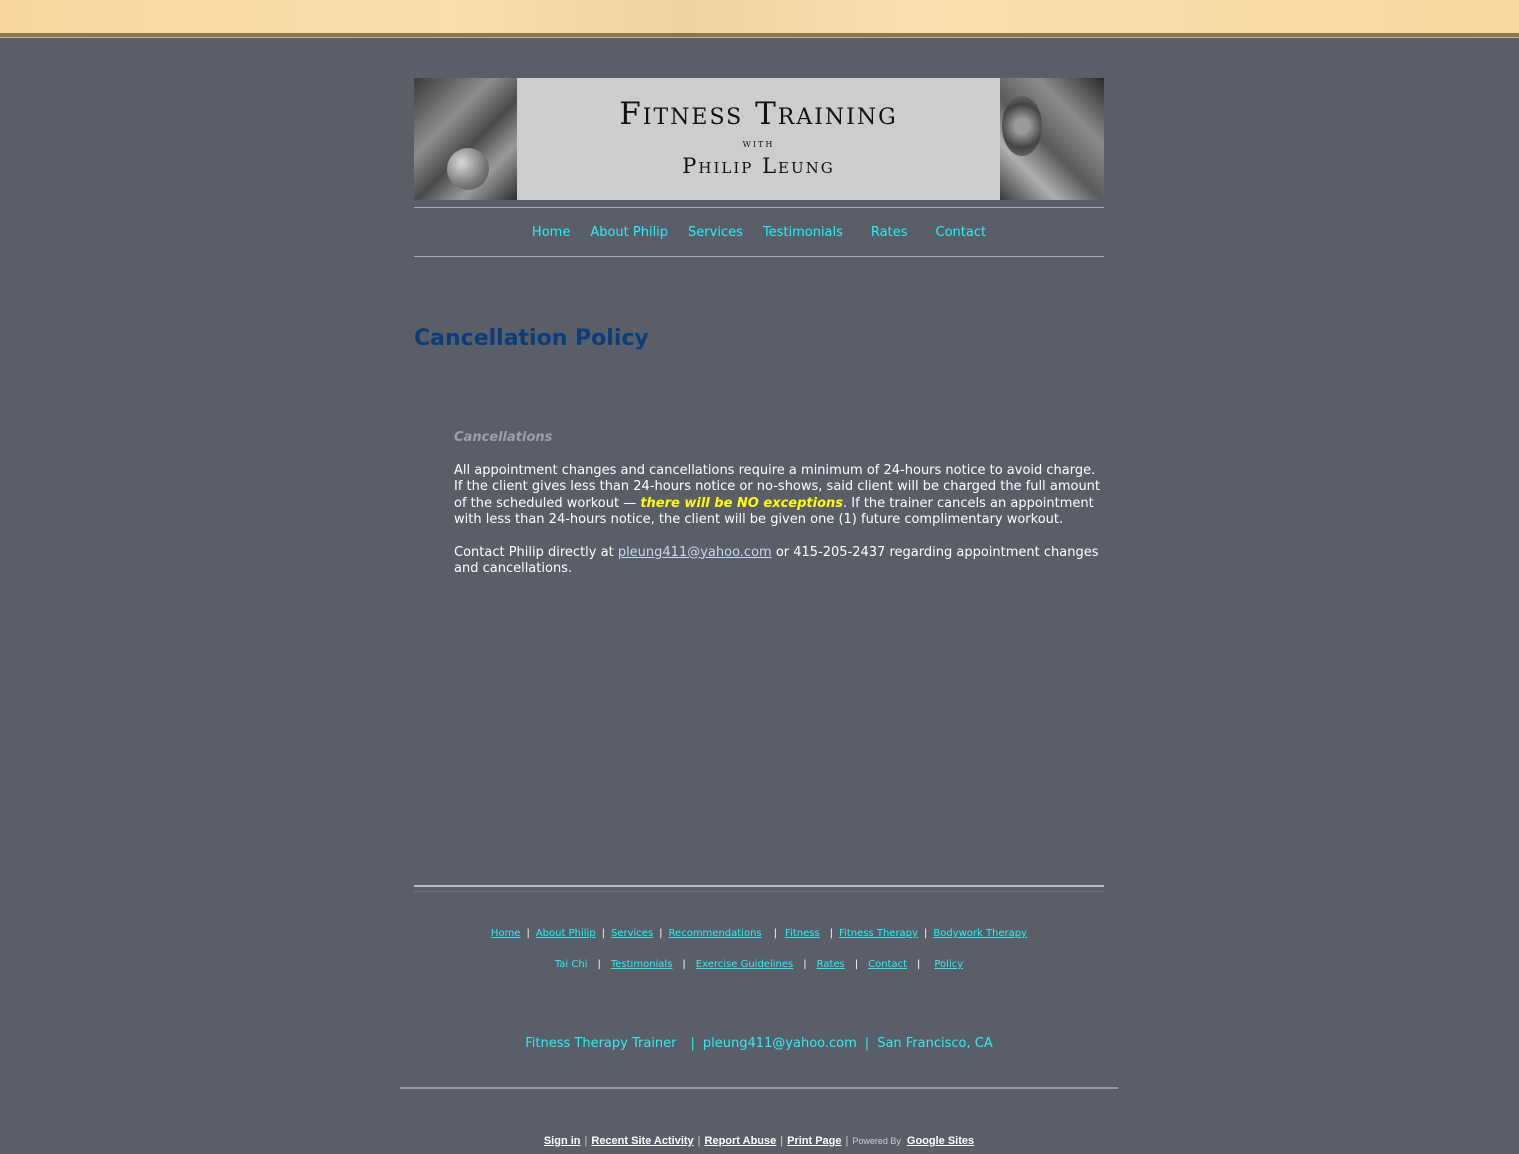  Describe the element at coordinates (889, 232) in the screenshot. I see `nav-rates: Rates` at that location.